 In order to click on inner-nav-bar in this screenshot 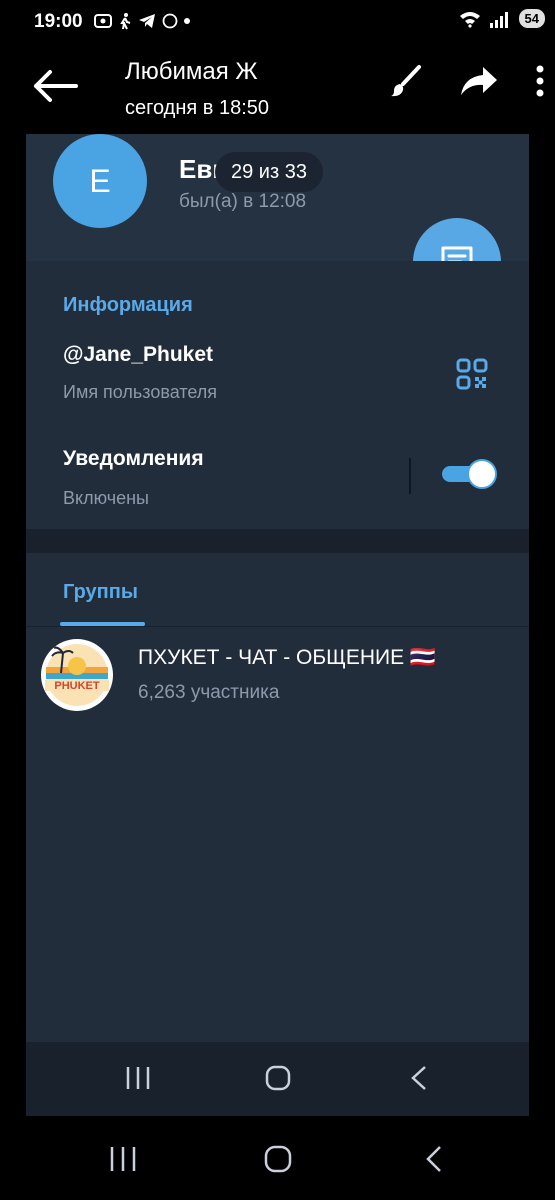, I will do `click(277, 1079)`.